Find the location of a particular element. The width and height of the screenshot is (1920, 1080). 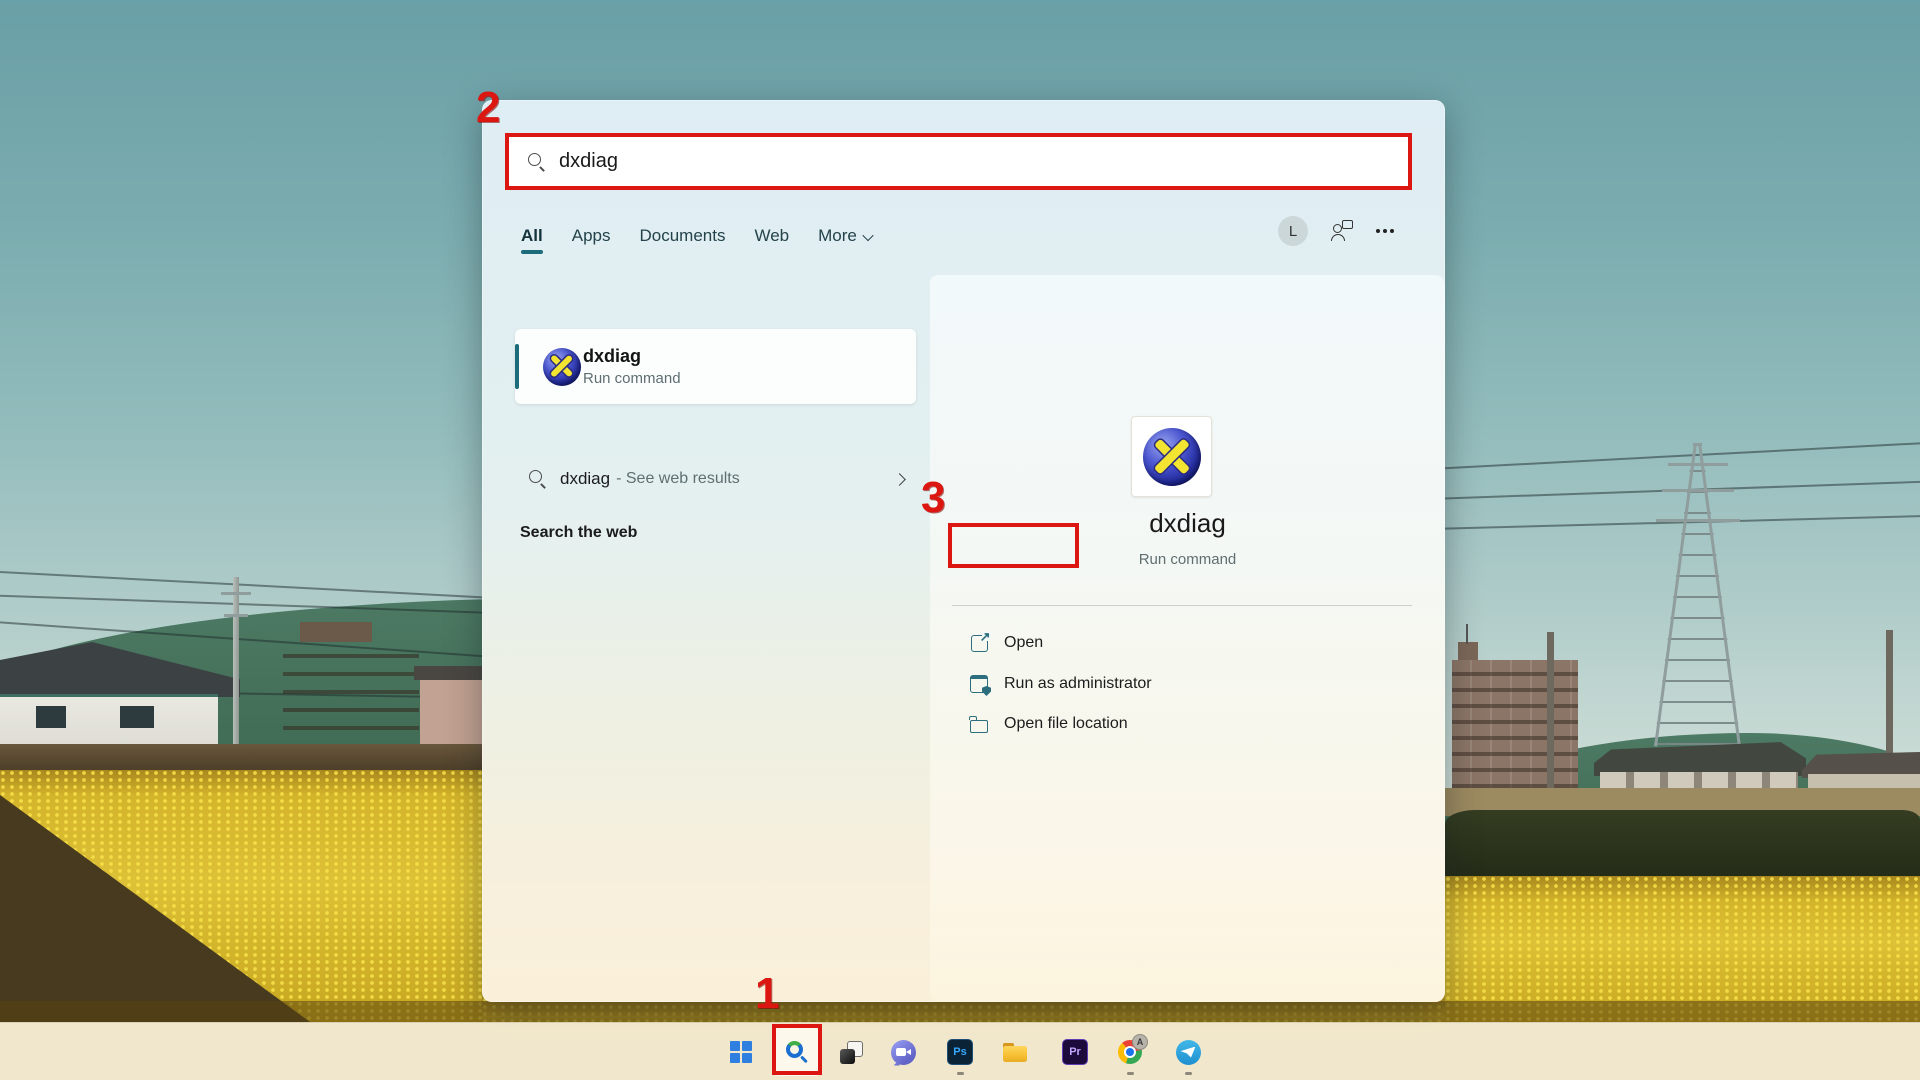

chrome-button: A is located at coordinates (1130, 1052).